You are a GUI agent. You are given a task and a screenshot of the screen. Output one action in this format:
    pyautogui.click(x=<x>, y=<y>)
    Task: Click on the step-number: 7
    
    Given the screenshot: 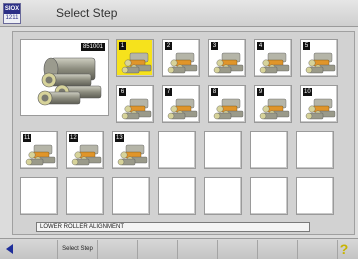 What is the action you would take?
    pyautogui.click(x=168, y=92)
    